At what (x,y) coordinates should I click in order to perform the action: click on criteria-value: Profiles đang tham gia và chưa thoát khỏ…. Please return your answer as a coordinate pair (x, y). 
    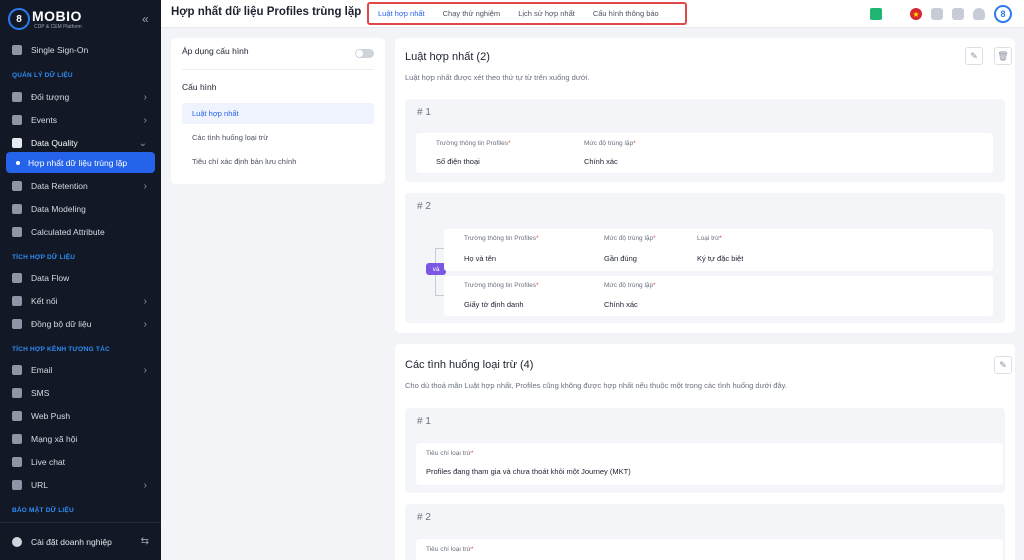
    Looking at the image, I should click on (528, 471).